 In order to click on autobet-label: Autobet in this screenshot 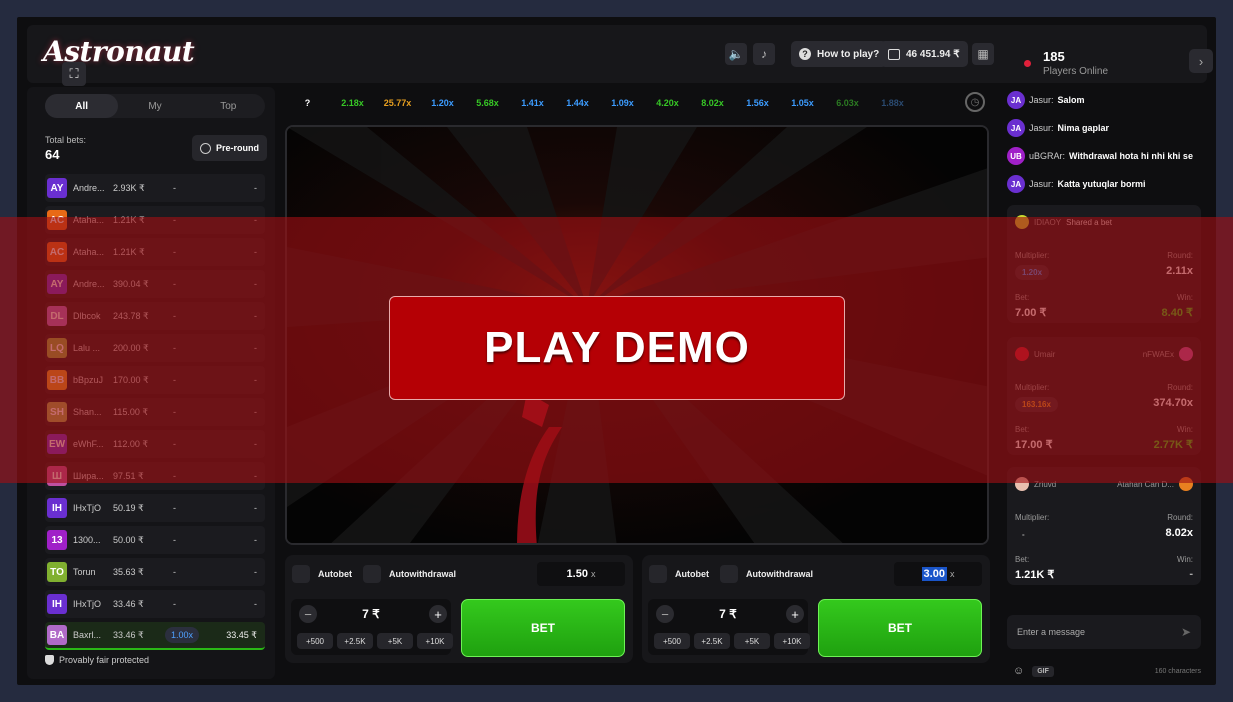, I will do `click(335, 574)`.